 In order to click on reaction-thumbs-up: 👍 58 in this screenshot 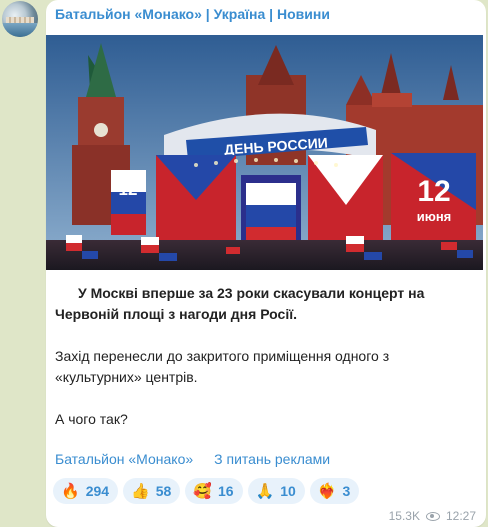, I will do `click(152, 491)`.